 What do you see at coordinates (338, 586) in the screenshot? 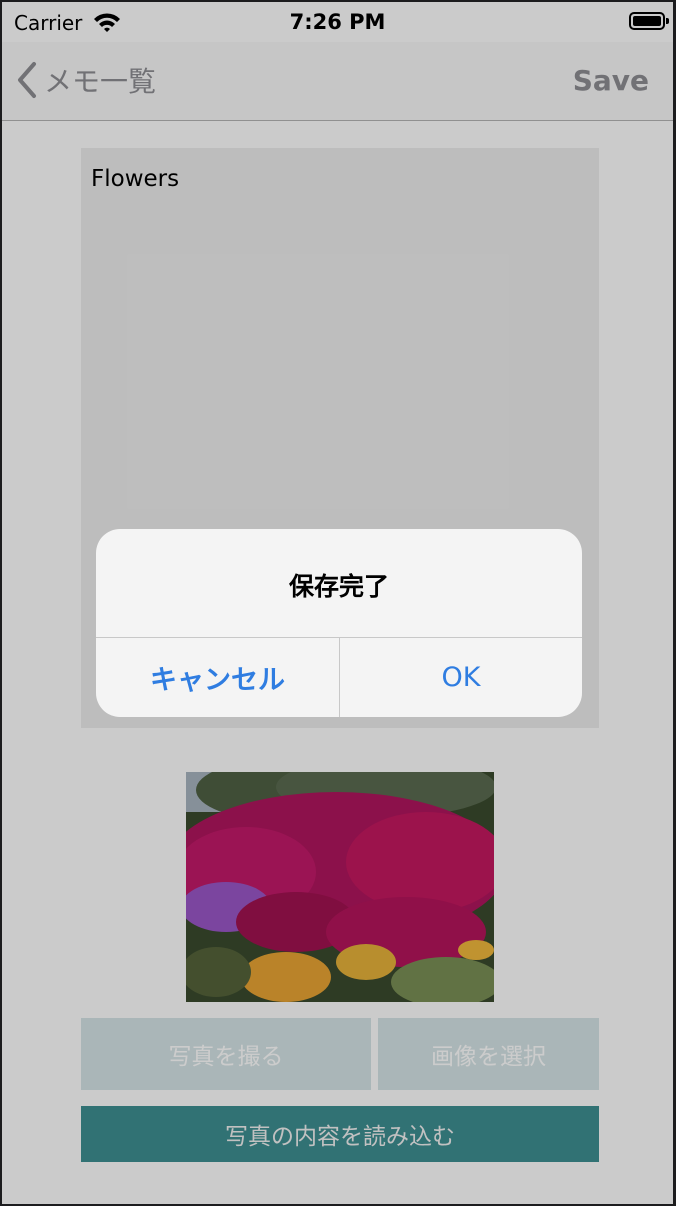
I see `alert-title: 保存完了` at bounding box center [338, 586].